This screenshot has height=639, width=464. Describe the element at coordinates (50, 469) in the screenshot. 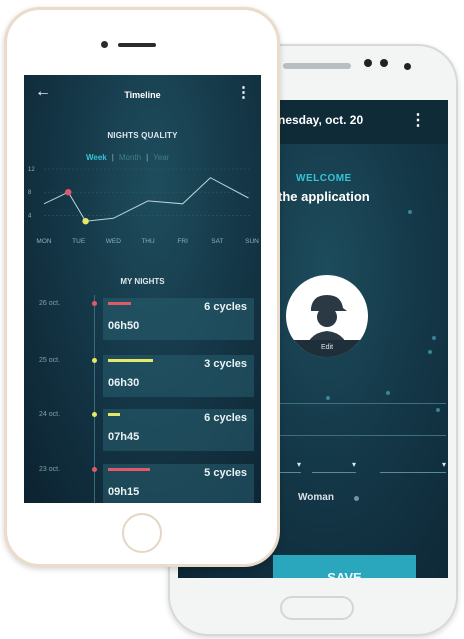

I see `night-date: 23 oct.` at that location.